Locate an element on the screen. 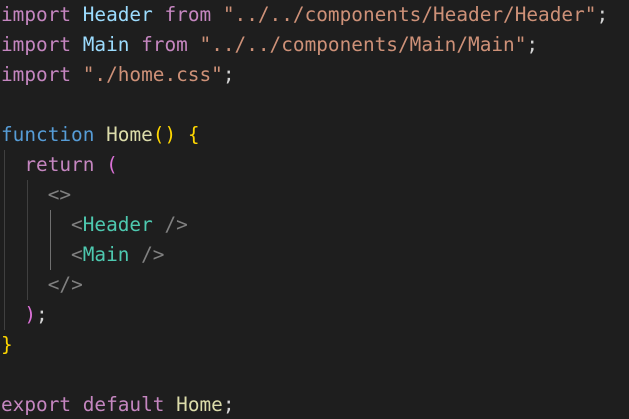 The height and width of the screenshot is (419, 629). function-params: () is located at coordinates (164, 134).